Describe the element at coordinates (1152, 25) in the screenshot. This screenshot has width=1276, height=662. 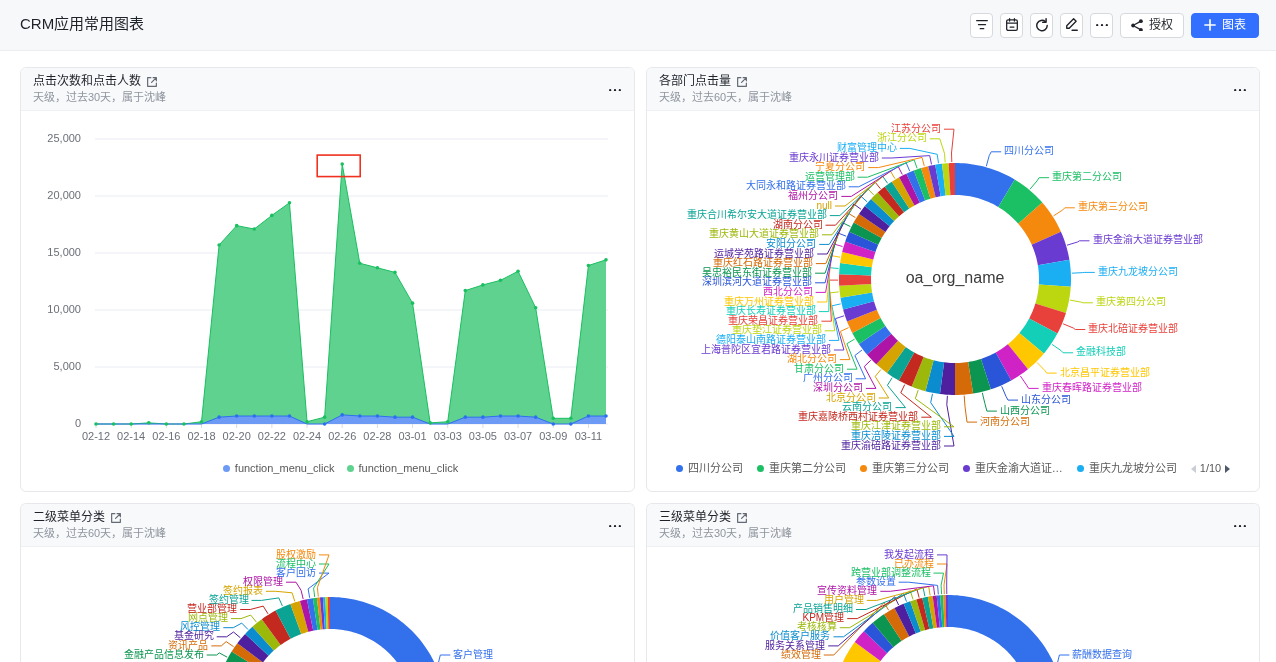
I see `authorize-button: 授权` at that location.